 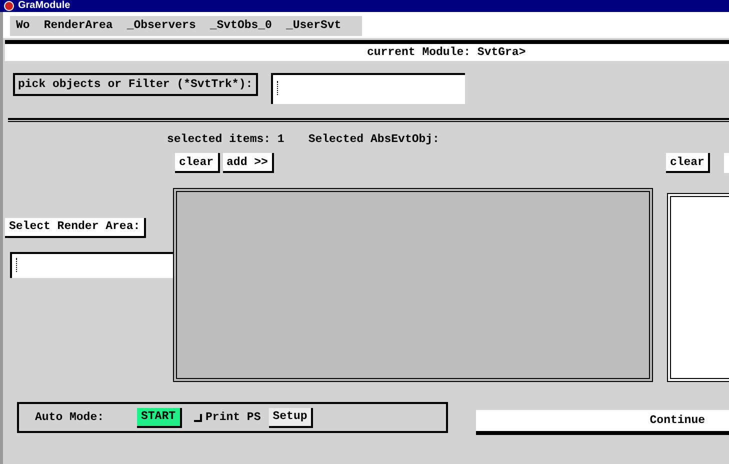 I want to click on menu-item: _SvtObs_0, so click(x=241, y=26).